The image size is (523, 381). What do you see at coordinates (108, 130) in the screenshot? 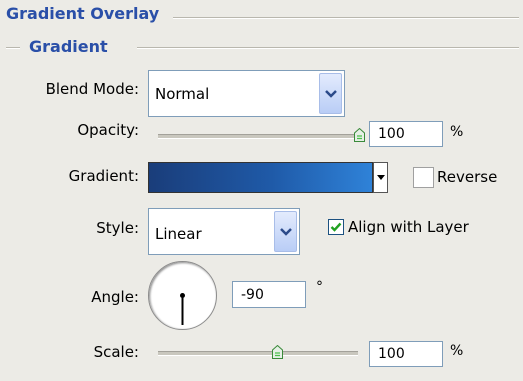
I see `opacity-label: Opacity:` at bounding box center [108, 130].